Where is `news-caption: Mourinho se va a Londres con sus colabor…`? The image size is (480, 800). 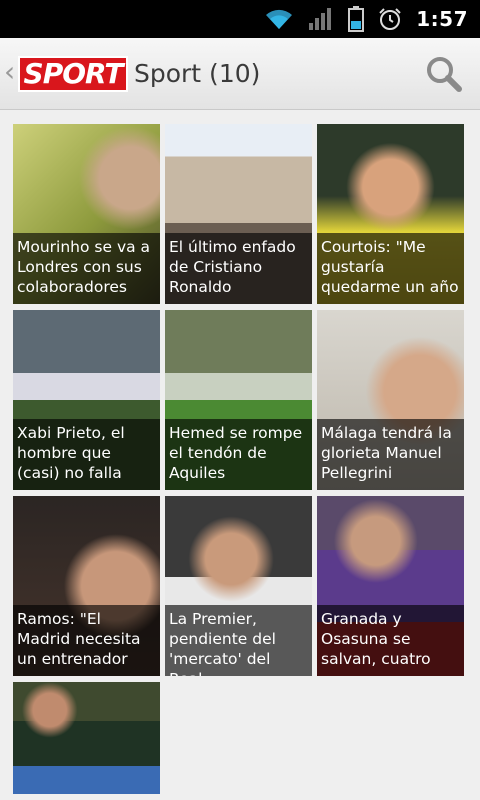 news-caption: Mourinho se va a Londres con sus colabor… is located at coordinates (86, 268).